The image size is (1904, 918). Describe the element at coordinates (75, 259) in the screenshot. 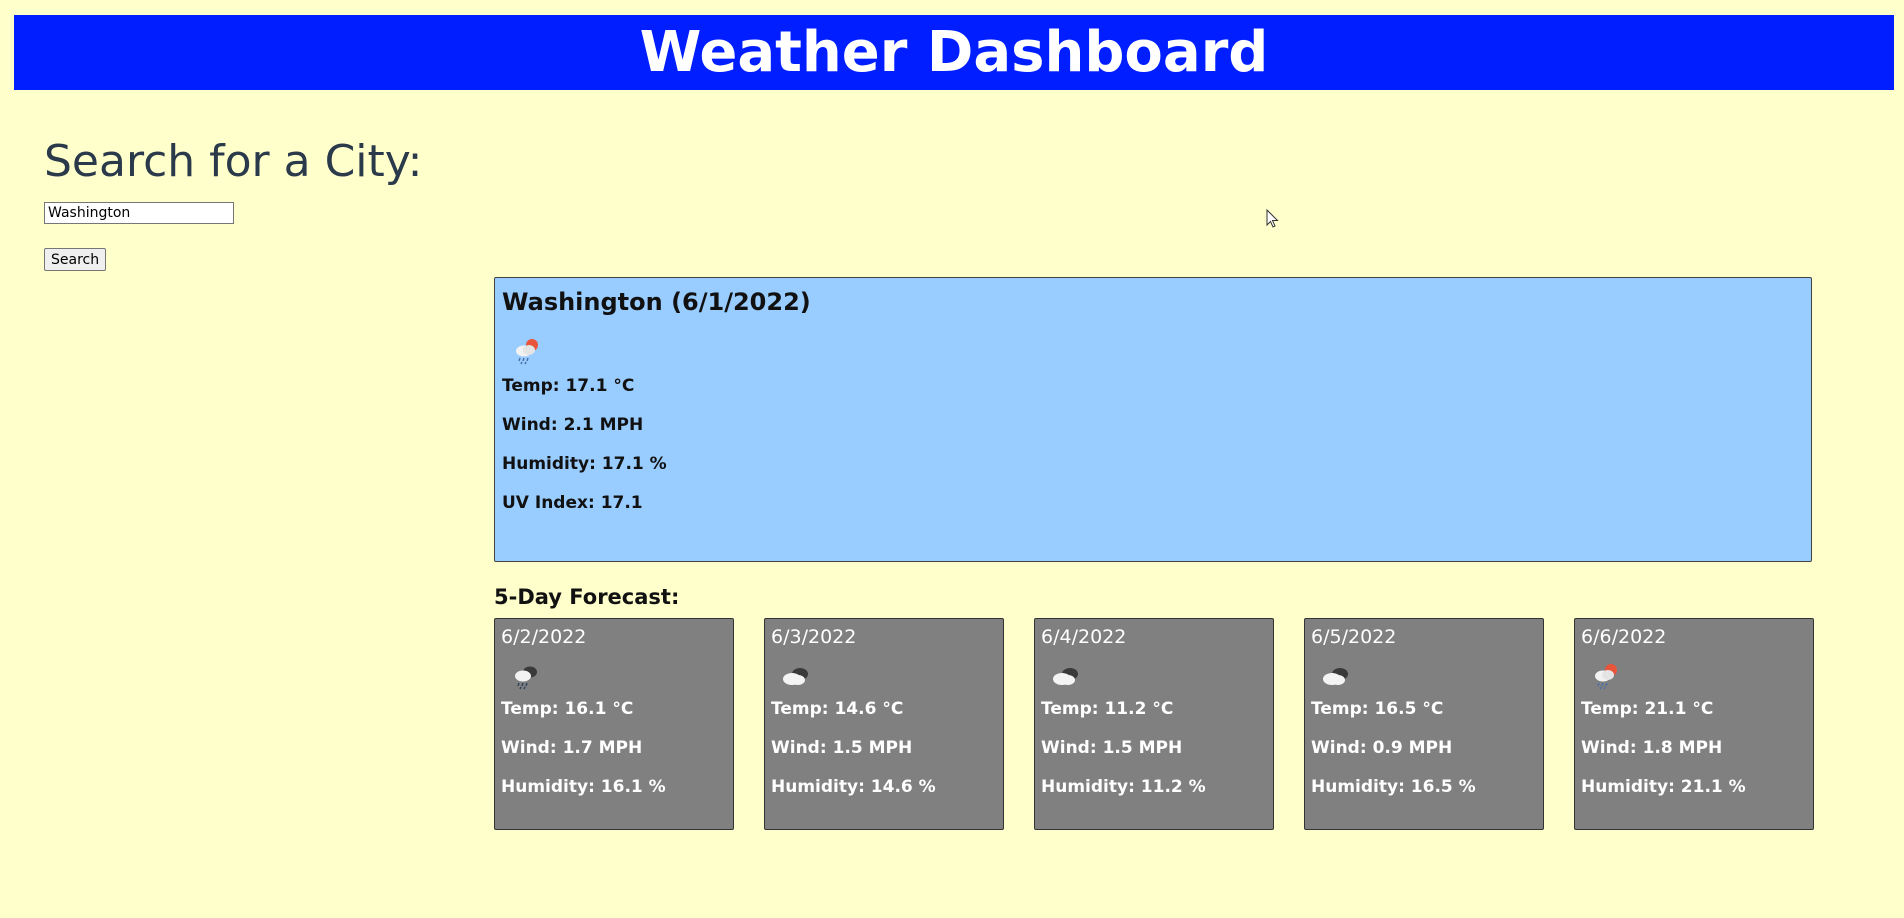

I see `search-button: Search` at that location.